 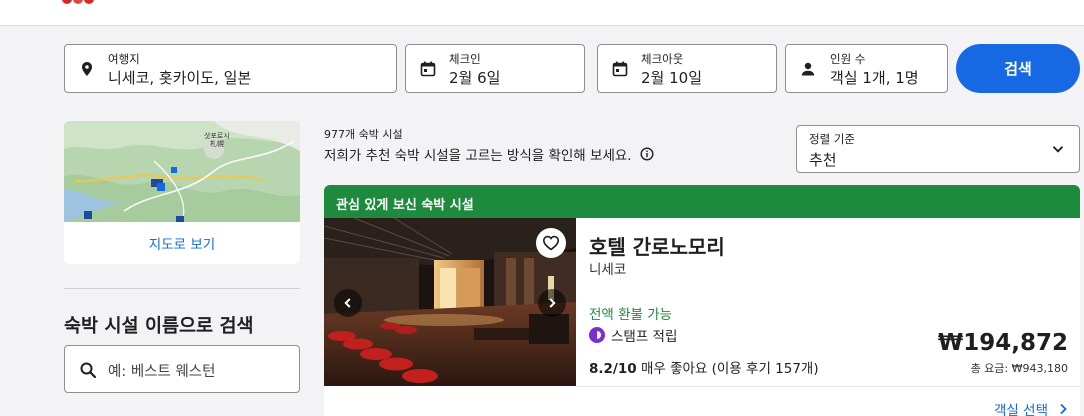 What do you see at coordinates (808, 69) in the screenshot?
I see `person-icon` at bounding box center [808, 69].